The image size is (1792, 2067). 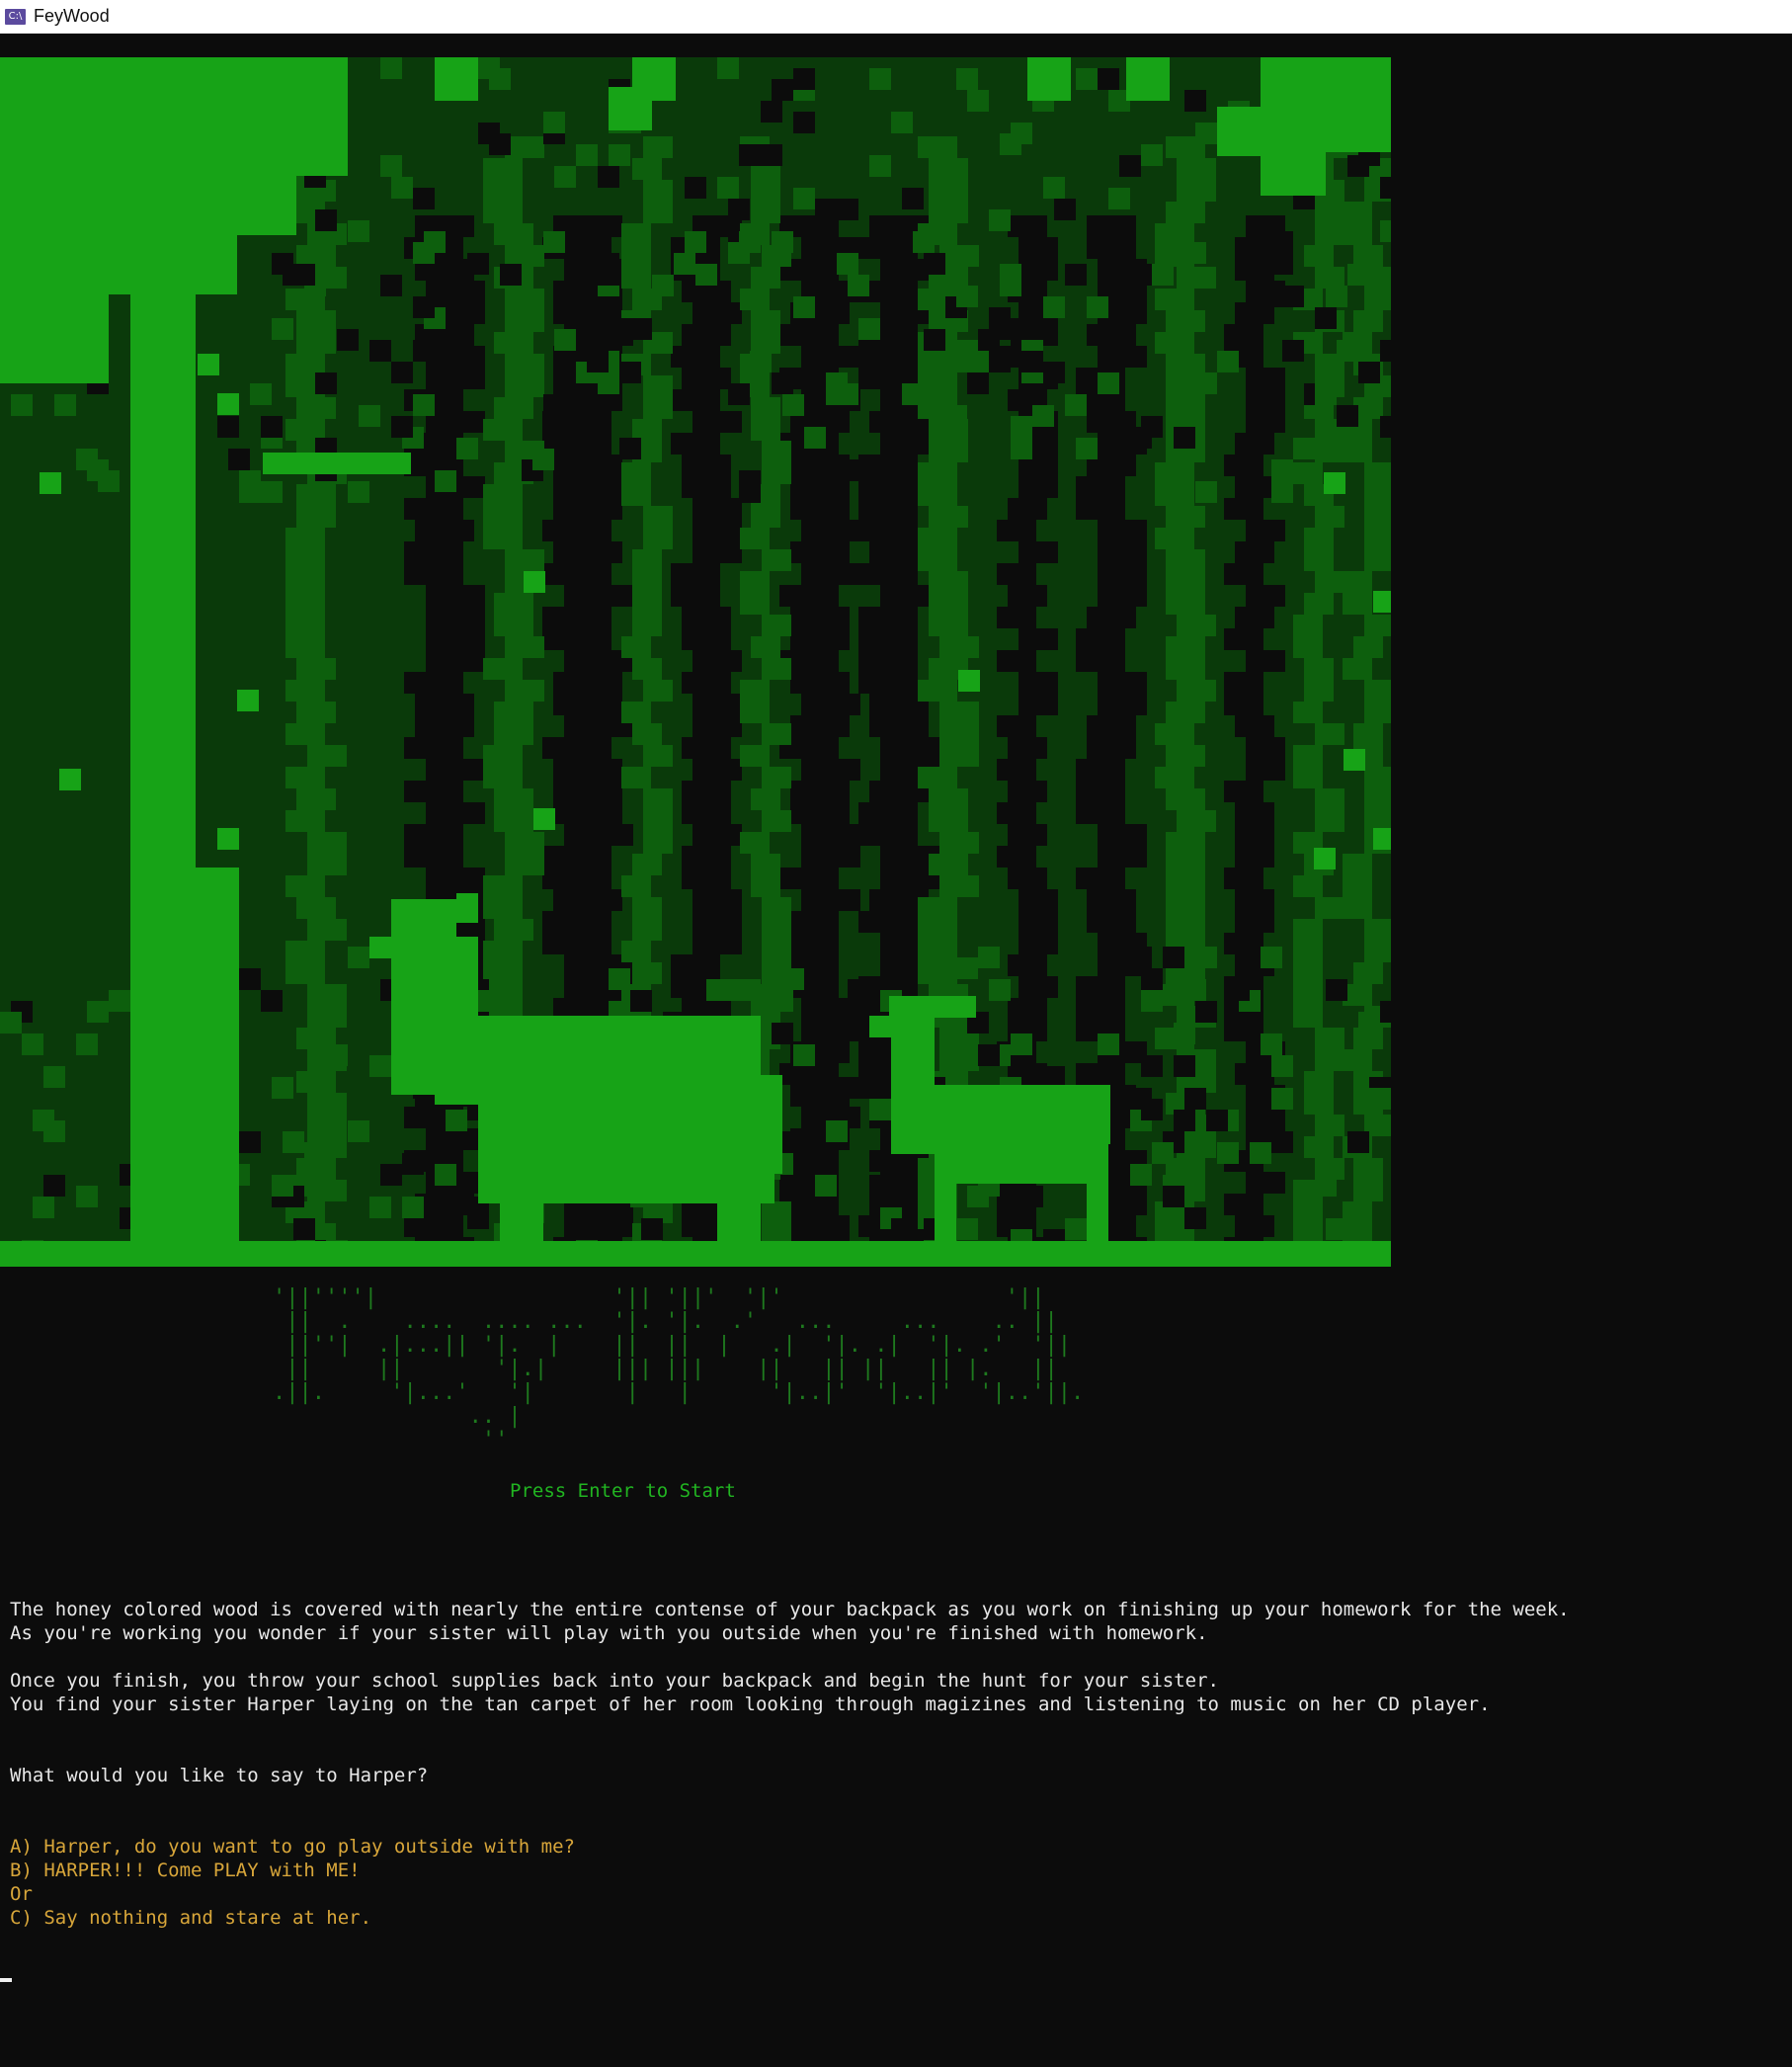 What do you see at coordinates (196, 1068) in the screenshot?
I see `tree-trunk-bright` at bounding box center [196, 1068].